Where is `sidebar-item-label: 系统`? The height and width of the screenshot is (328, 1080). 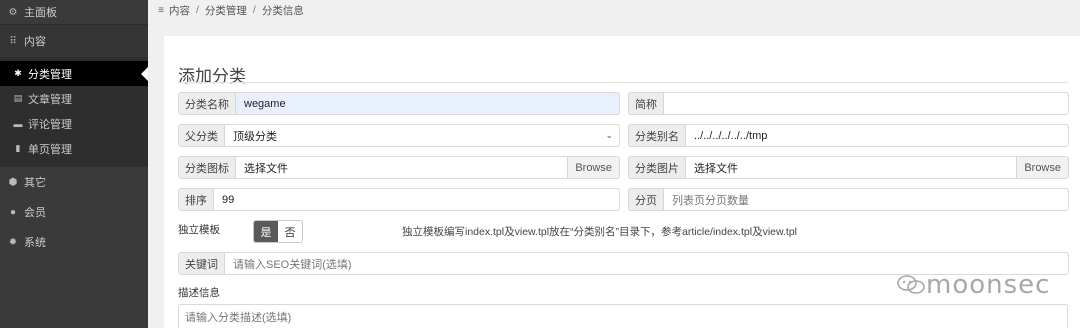
sidebar-item-label: 系统 is located at coordinates (35, 243).